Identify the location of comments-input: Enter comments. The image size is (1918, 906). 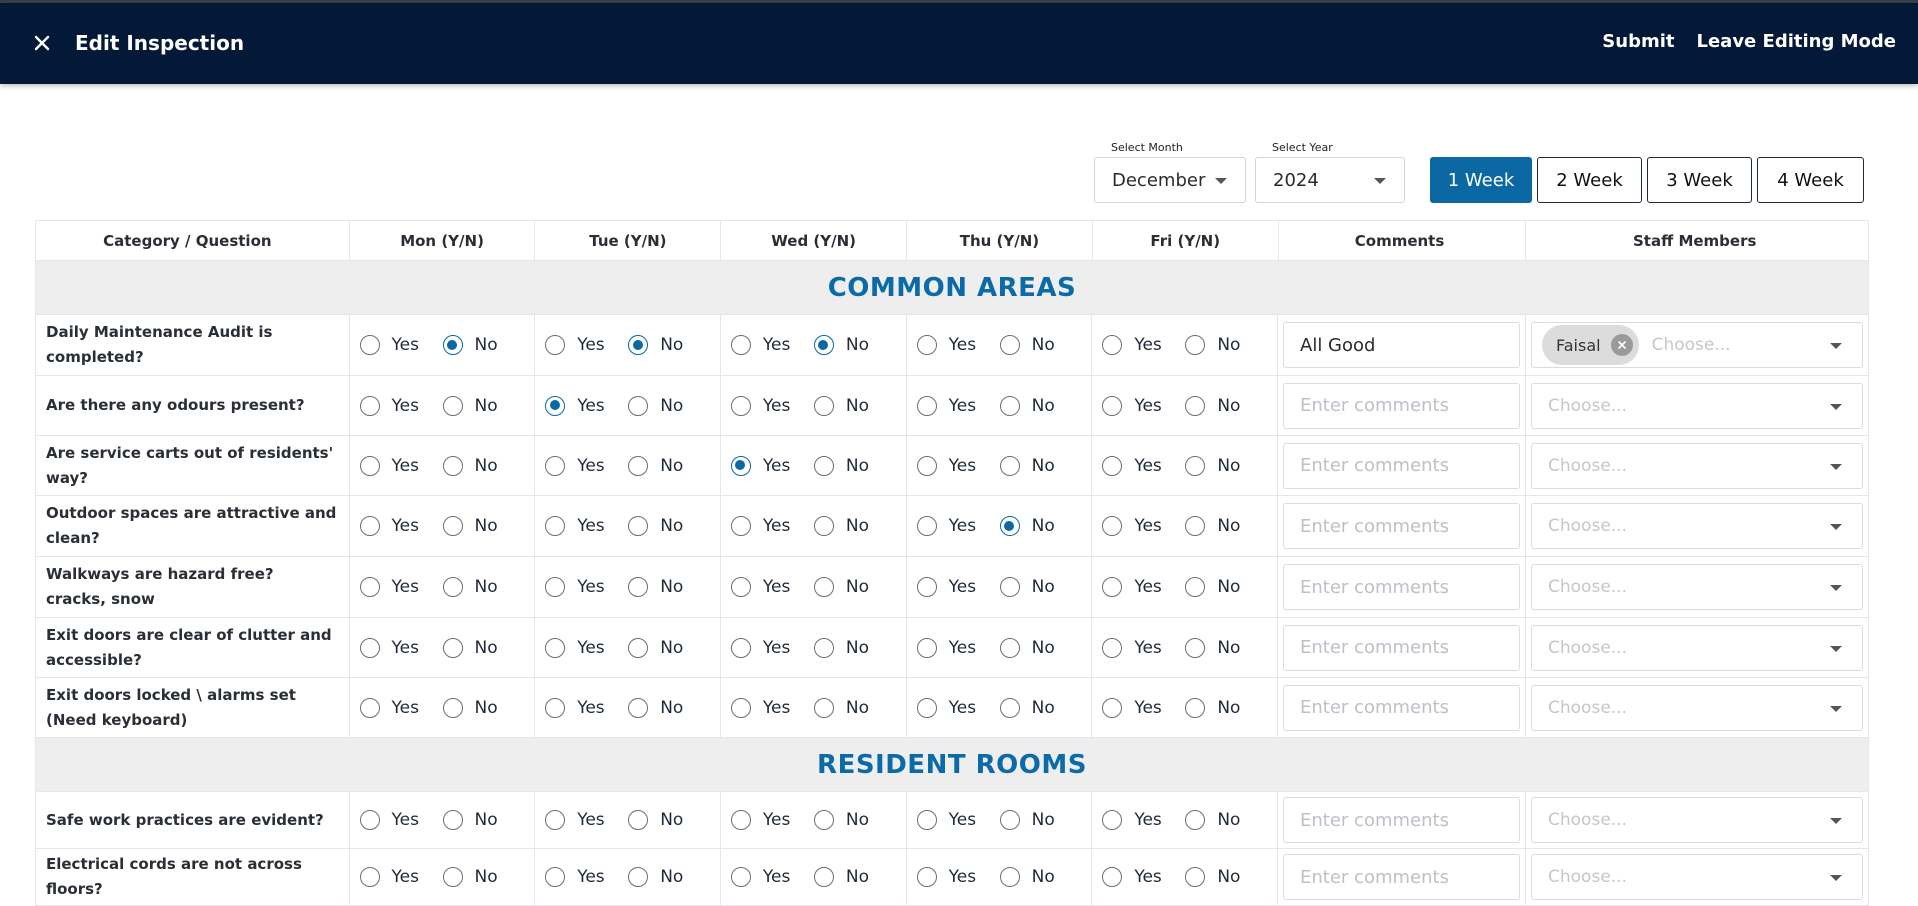
(1402, 707).